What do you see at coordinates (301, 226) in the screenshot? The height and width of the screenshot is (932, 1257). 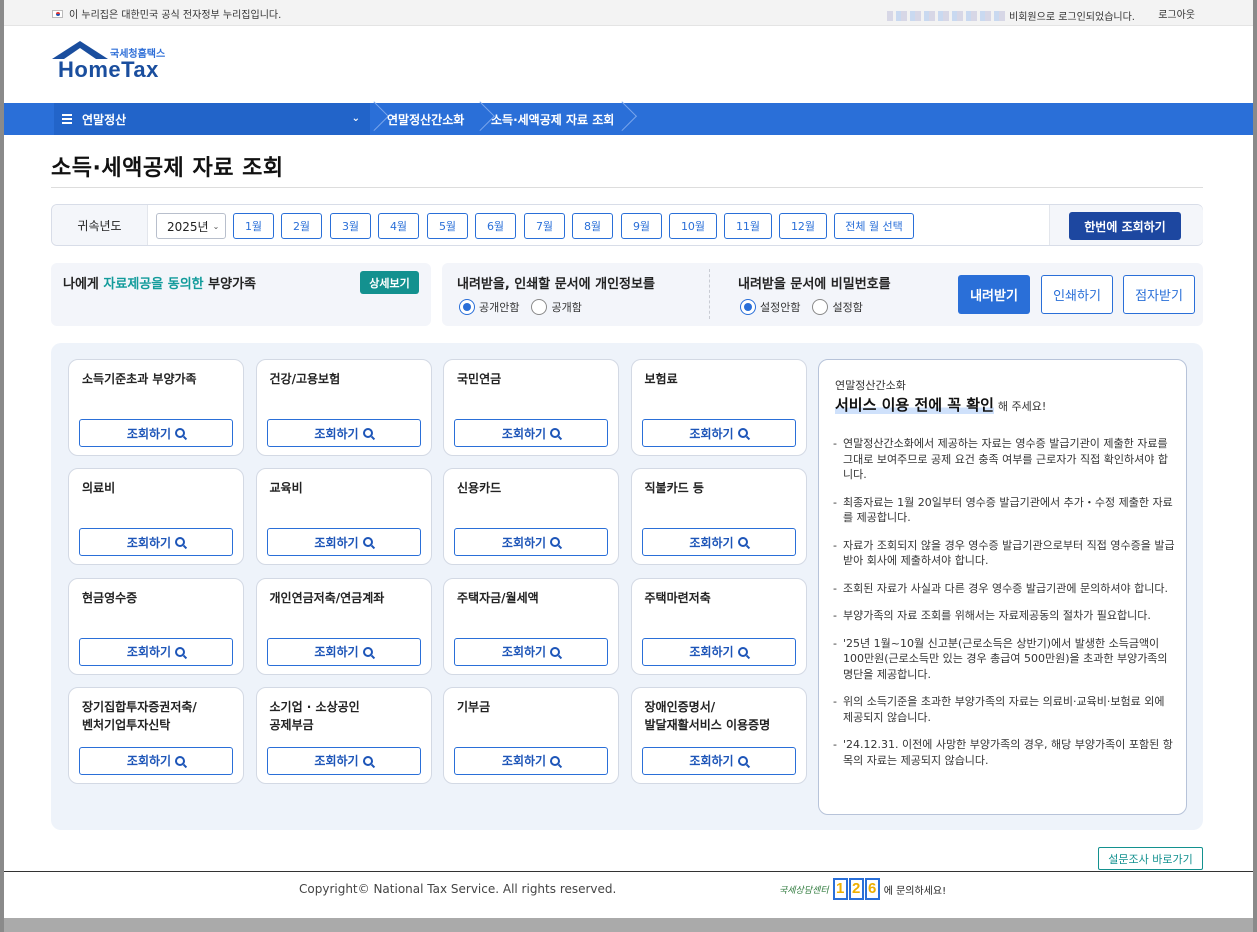 I see `month-button: 2월` at bounding box center [301, 226].